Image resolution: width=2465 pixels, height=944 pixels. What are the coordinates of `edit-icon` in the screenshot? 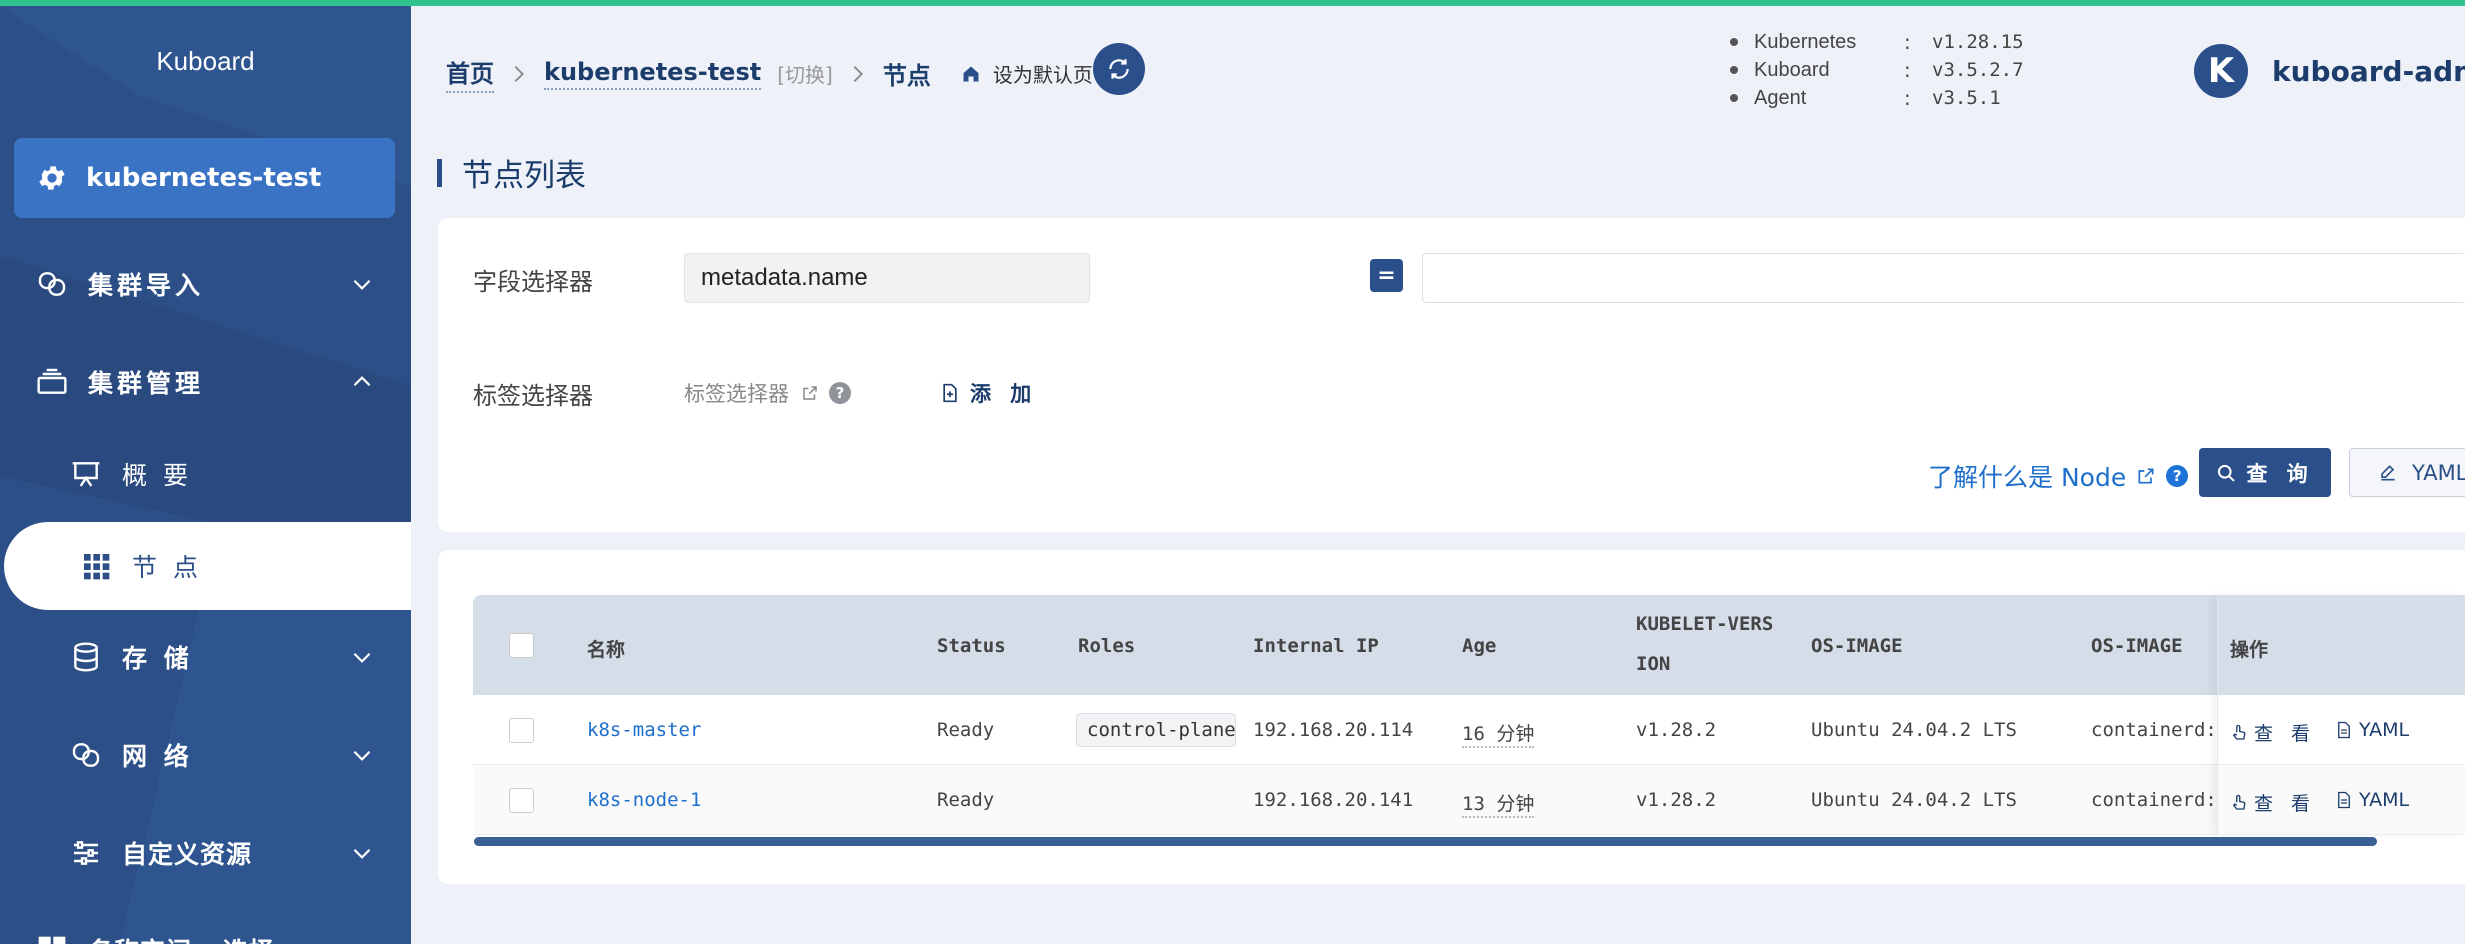 It's located at (2388, 472).